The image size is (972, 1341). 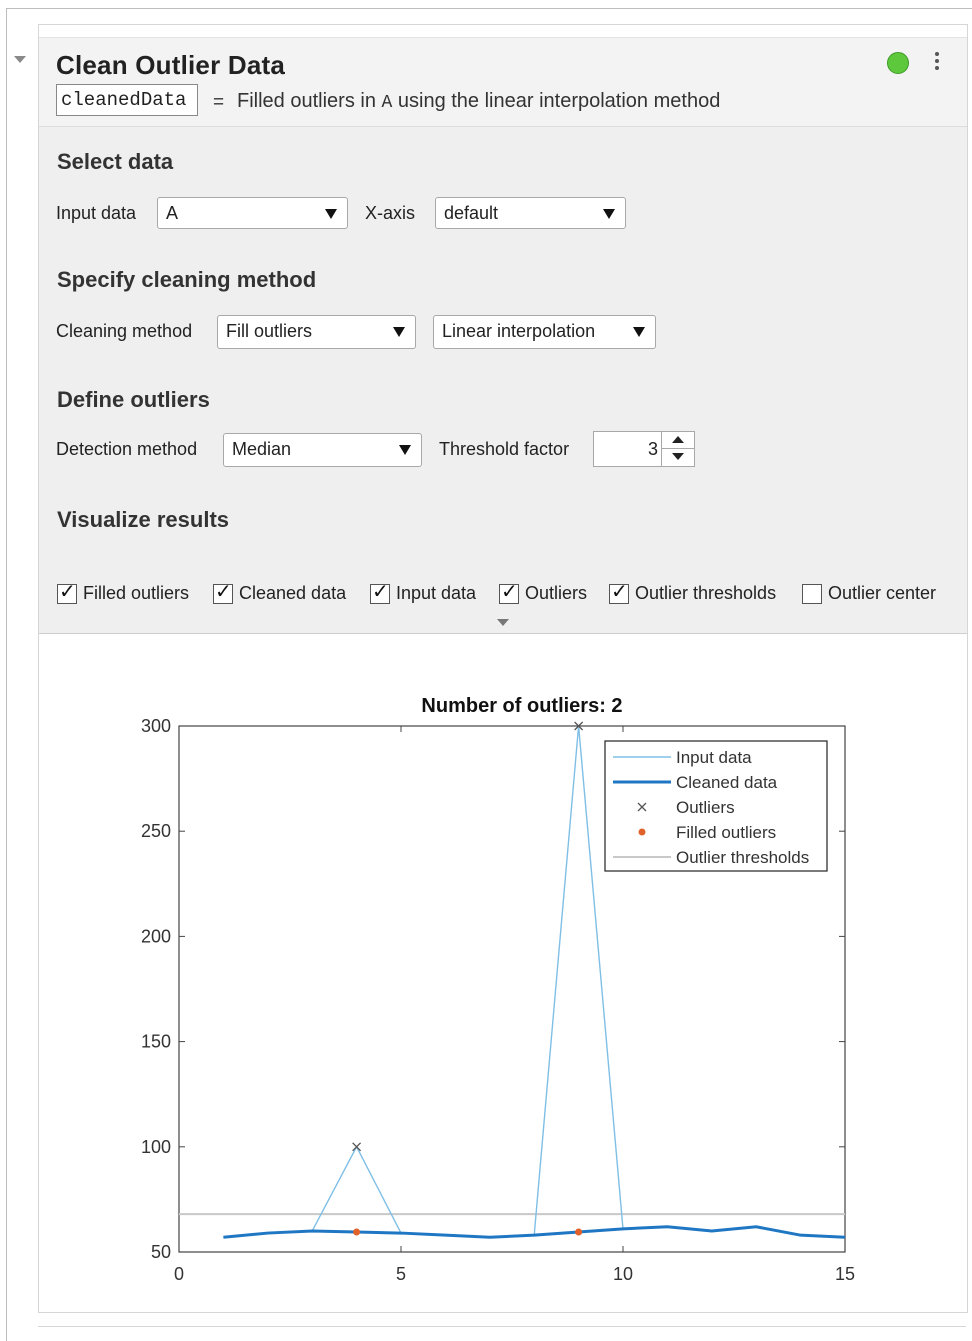 What do you see at coordinates (503, 622) in the screenshot?
I see `expand-controls-icon` at bounding box center [503, 622].